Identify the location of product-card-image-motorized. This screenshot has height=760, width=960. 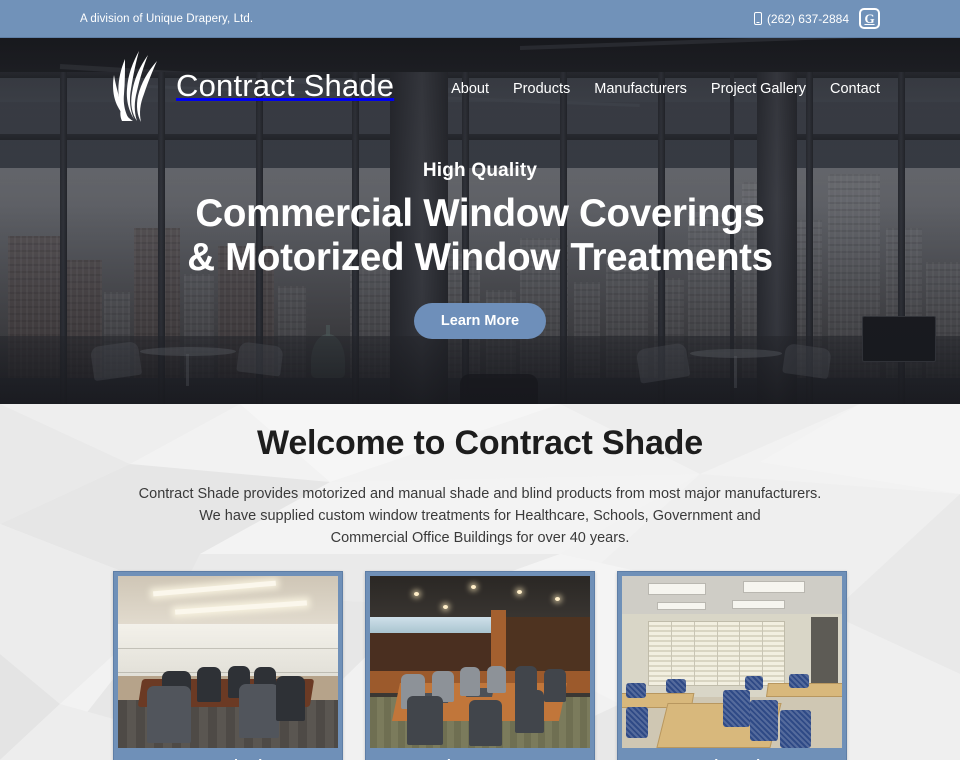
(228, 662).